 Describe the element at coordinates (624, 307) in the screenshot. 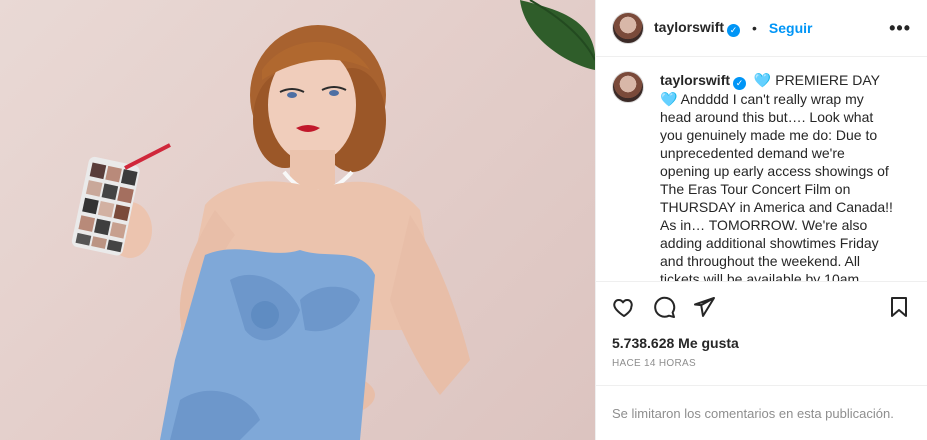

I see `heart-icon` at that location.